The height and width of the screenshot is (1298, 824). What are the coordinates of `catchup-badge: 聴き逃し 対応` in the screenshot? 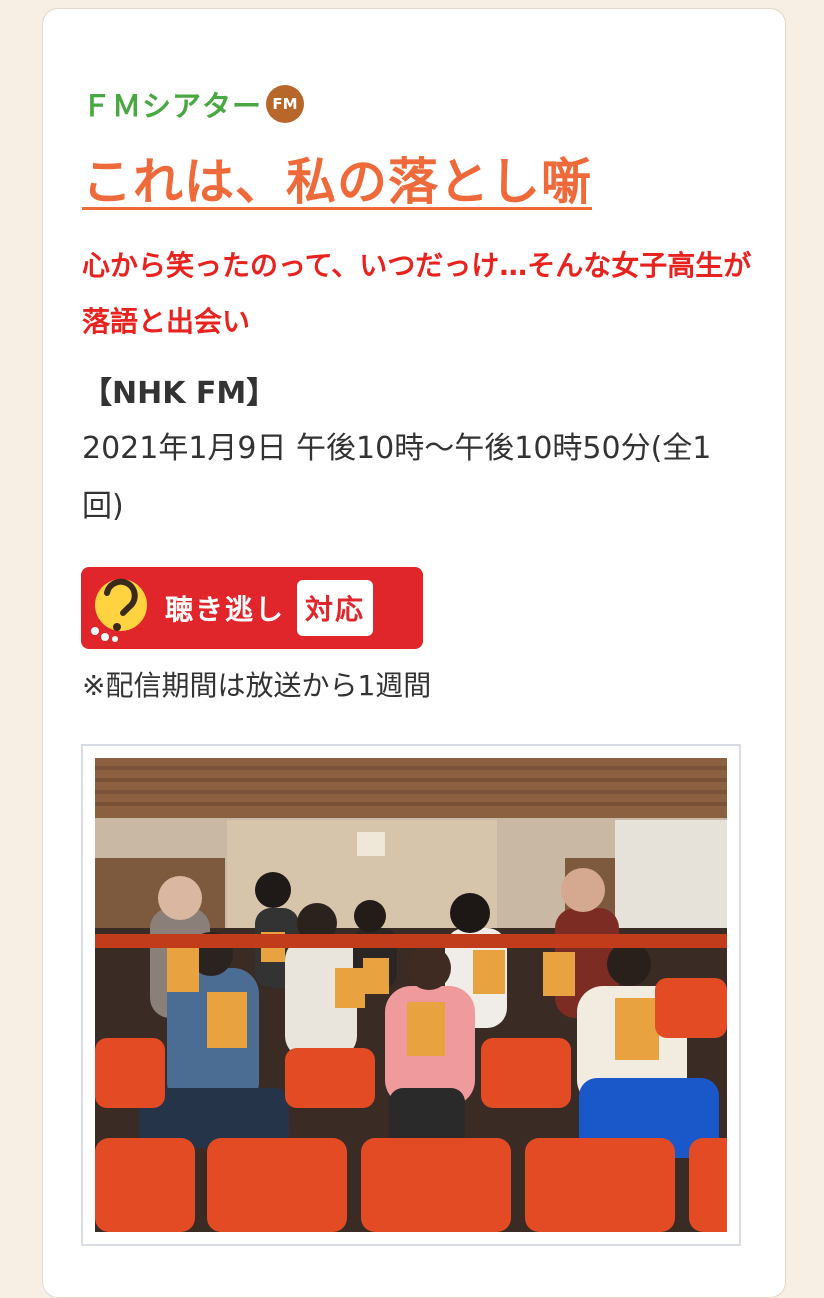 It's located at (252, 608).